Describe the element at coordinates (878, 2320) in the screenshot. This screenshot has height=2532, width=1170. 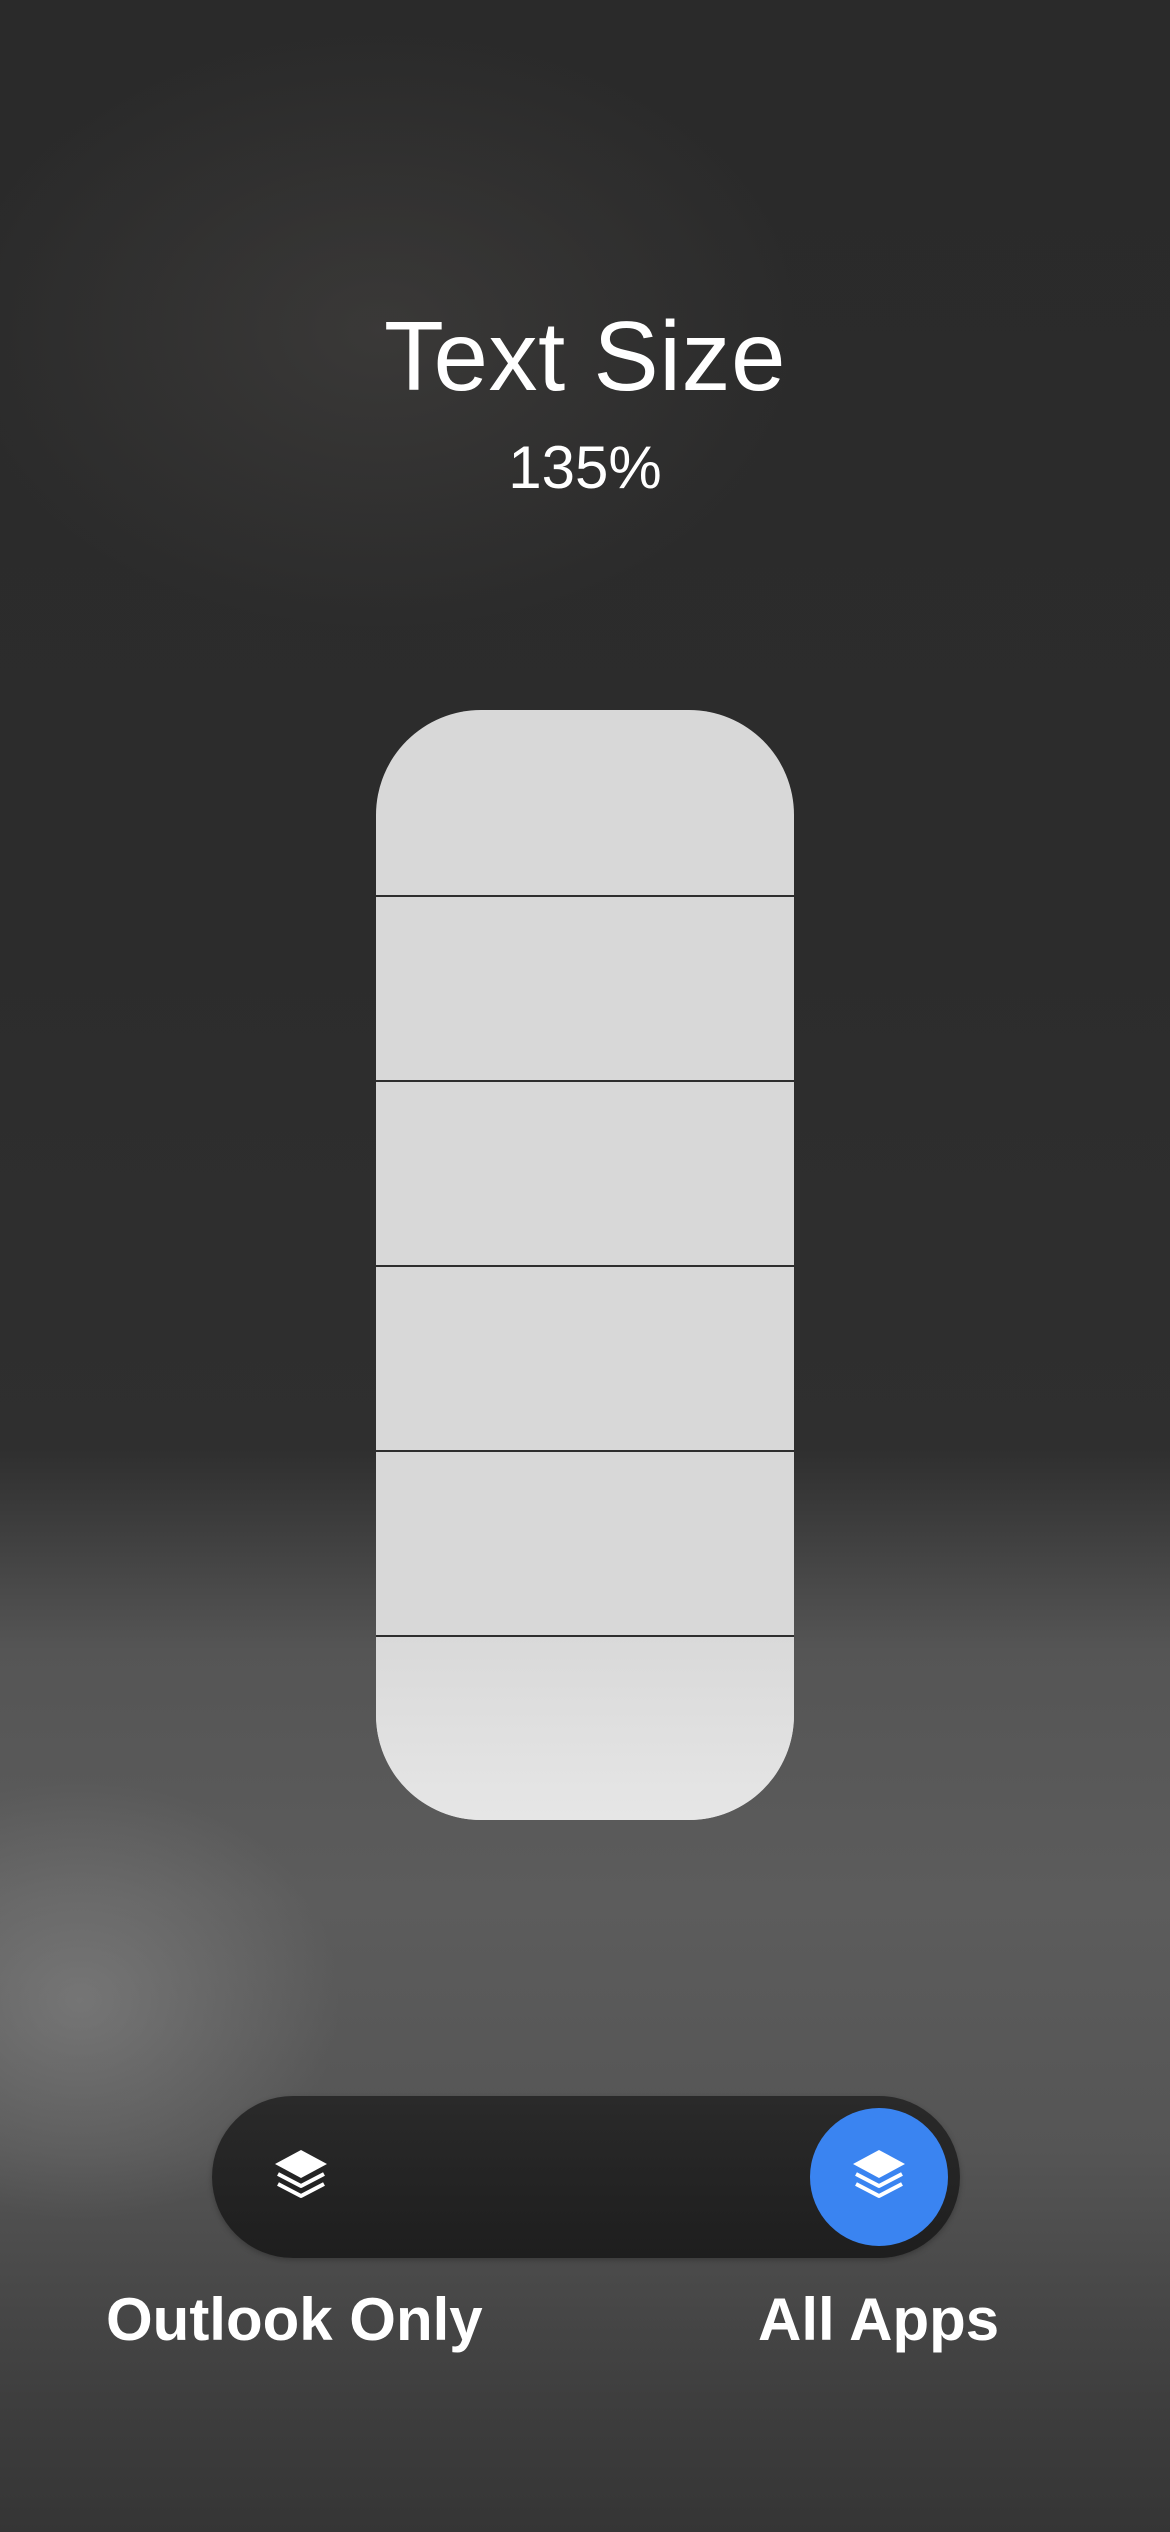
I see `all-apps-label: All Apps` at that location.